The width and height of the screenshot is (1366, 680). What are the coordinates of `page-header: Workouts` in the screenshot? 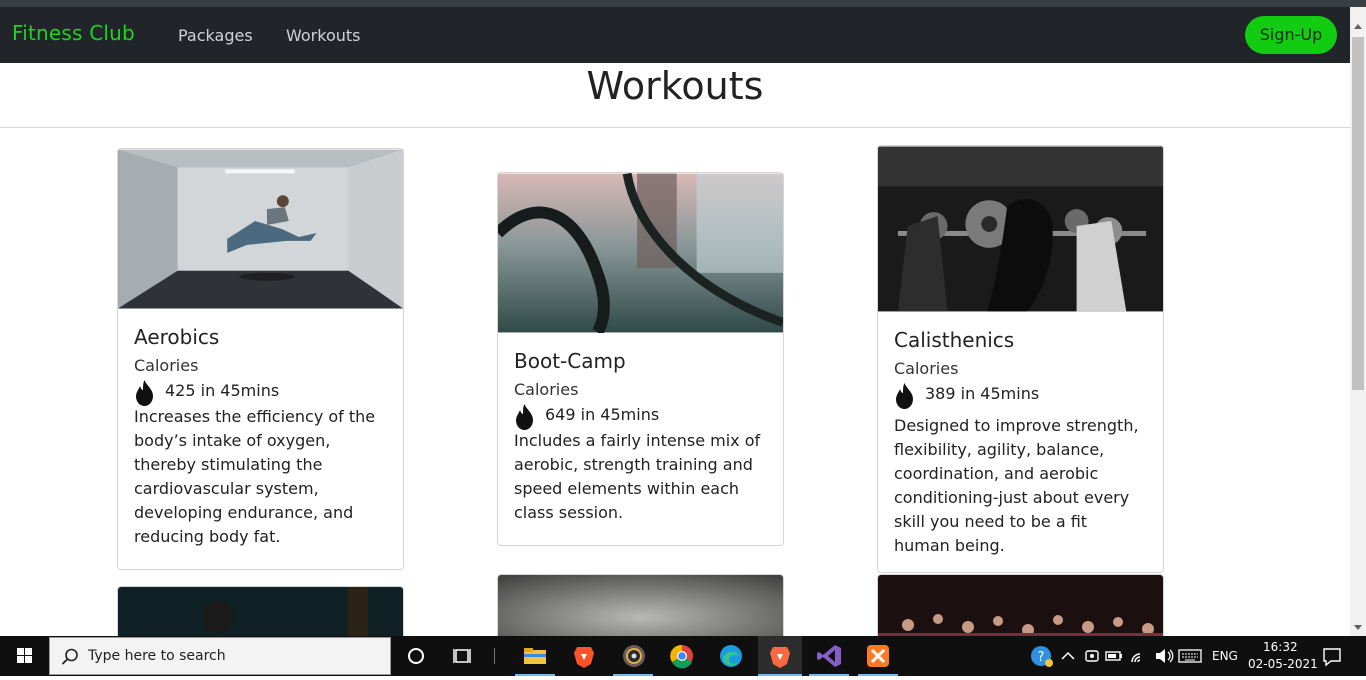 It's located at (675, 95).